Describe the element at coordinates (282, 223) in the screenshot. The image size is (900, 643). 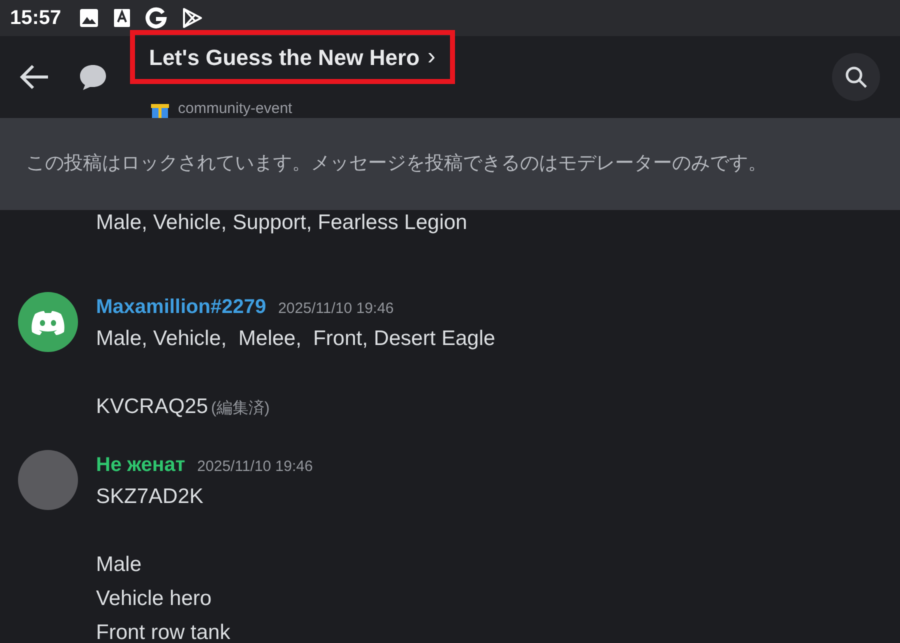
I see `message-text: Male, Vehicle, Support, Fearless Legion` at that location.